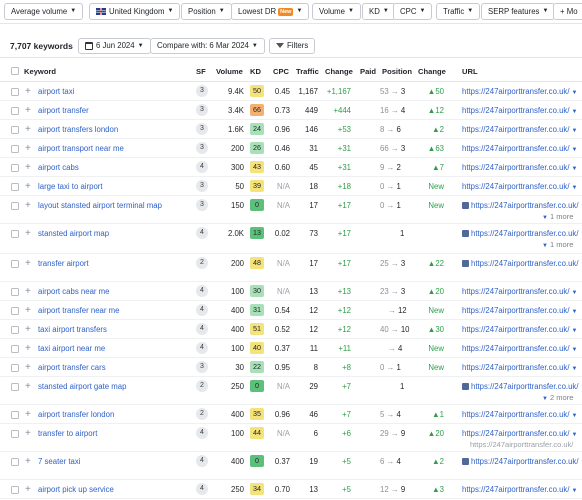 The width and height of the screenshot is (582, 500). Describe the element at coordinates (206, 11) in the screenshot. I see `filter-dropdown-2: Position ▼` at that location.